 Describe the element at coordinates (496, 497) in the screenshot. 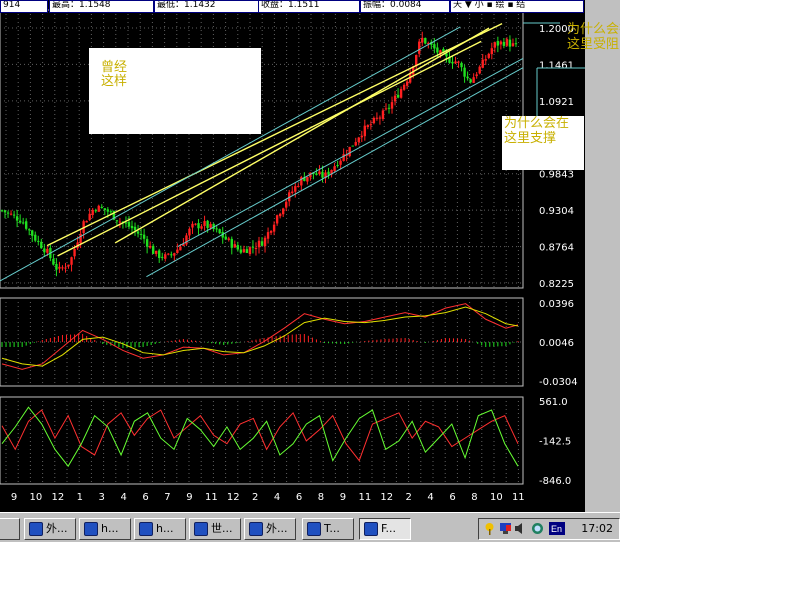

I see `x-tick-label: 10` at that location.